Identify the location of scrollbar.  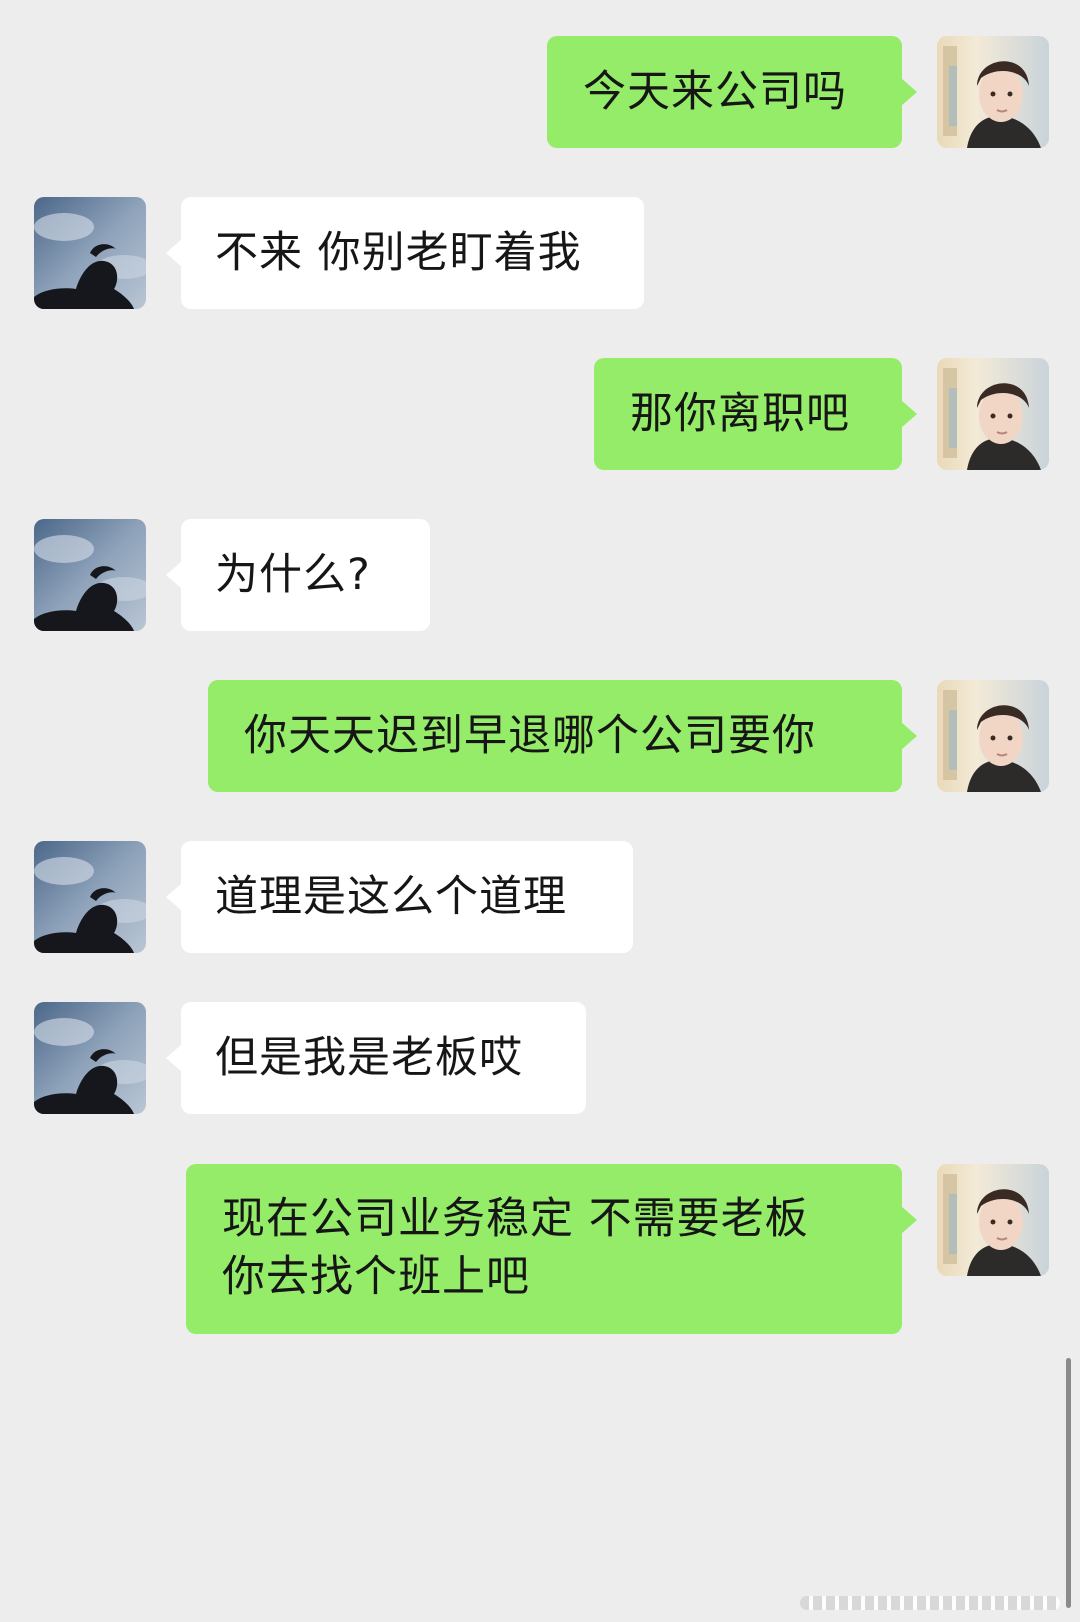
(1068, 1483).